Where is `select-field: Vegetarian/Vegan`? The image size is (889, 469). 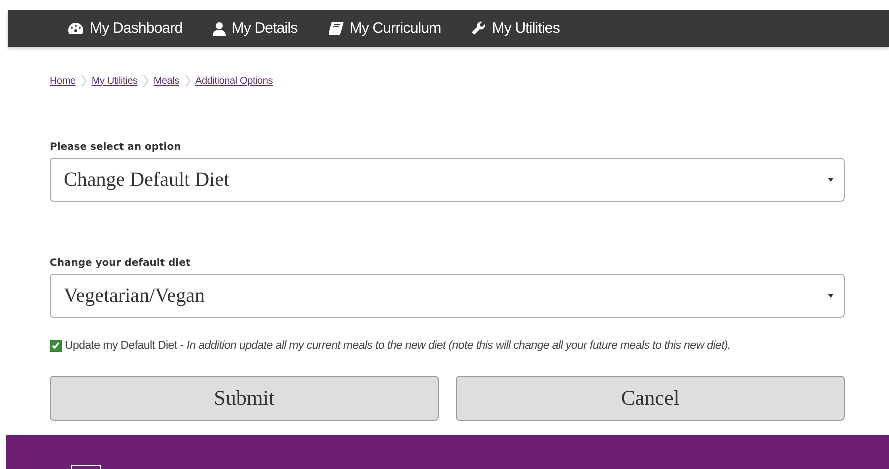
select-field: Vegetarian/Vegan is located at coordinates (447, 296).